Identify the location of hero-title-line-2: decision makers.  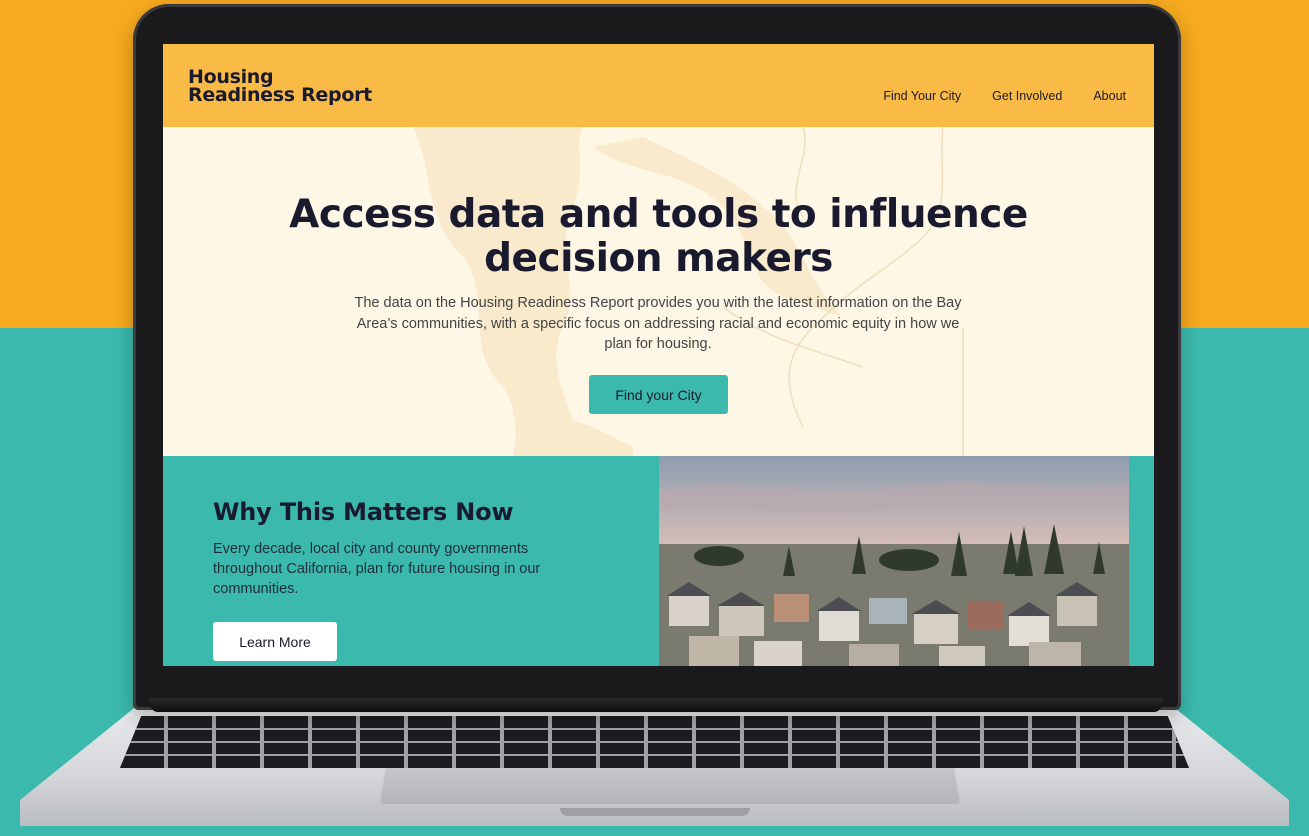
(658, 258).